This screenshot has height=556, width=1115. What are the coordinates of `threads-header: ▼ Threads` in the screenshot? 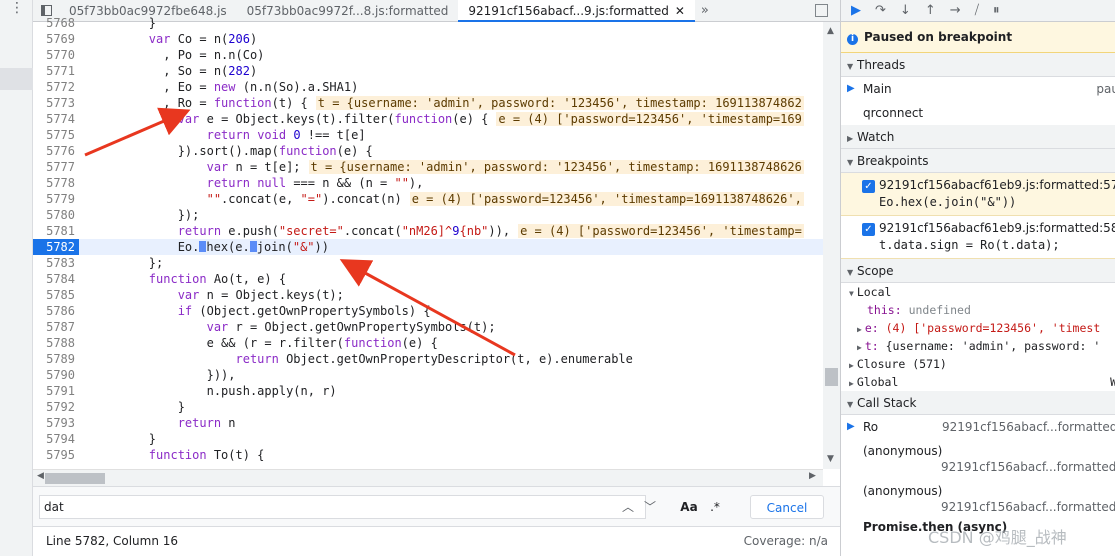 It's located at (978, 65).